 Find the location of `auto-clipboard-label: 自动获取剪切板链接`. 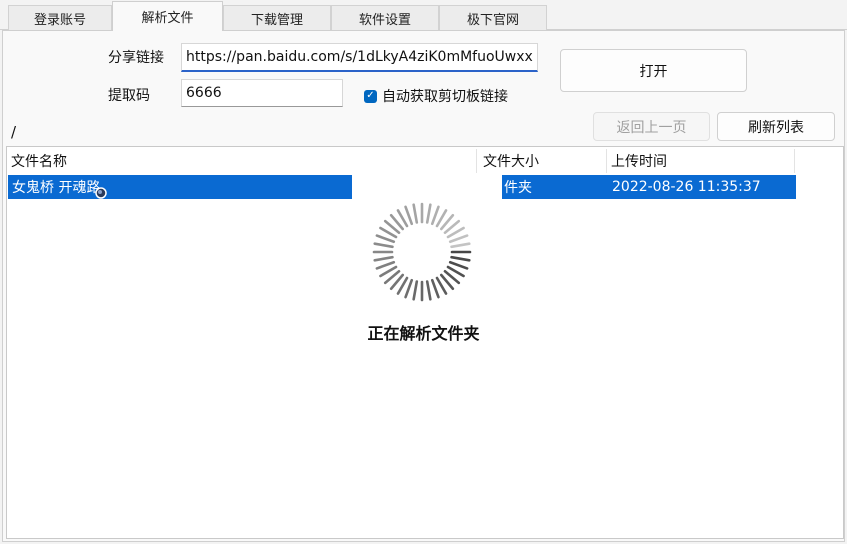

auto-clipboard-label: 自动获取剪切板链接 is located at coordinates (445, 97).